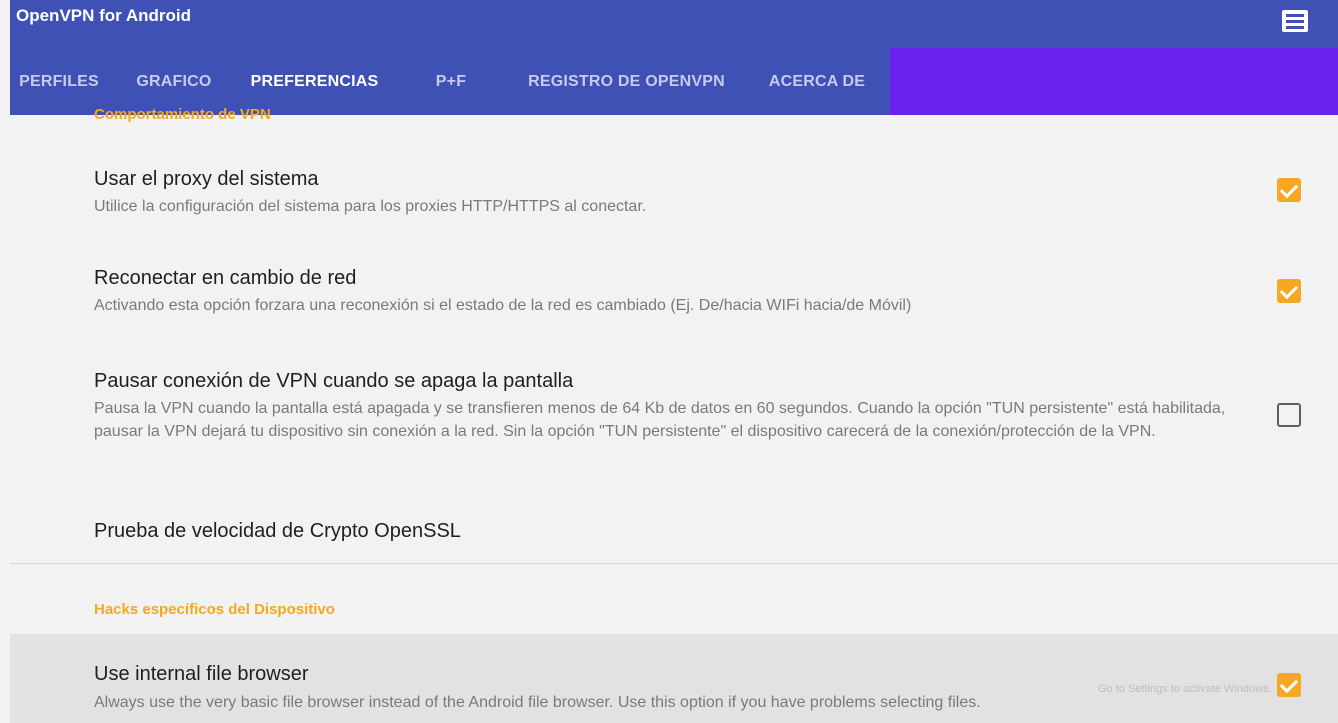 This screenshot has height=723, width=1338. Describe the element at coordinates (1295, 21) in the screenshot. I see `overflow-menu-icon` at that location.